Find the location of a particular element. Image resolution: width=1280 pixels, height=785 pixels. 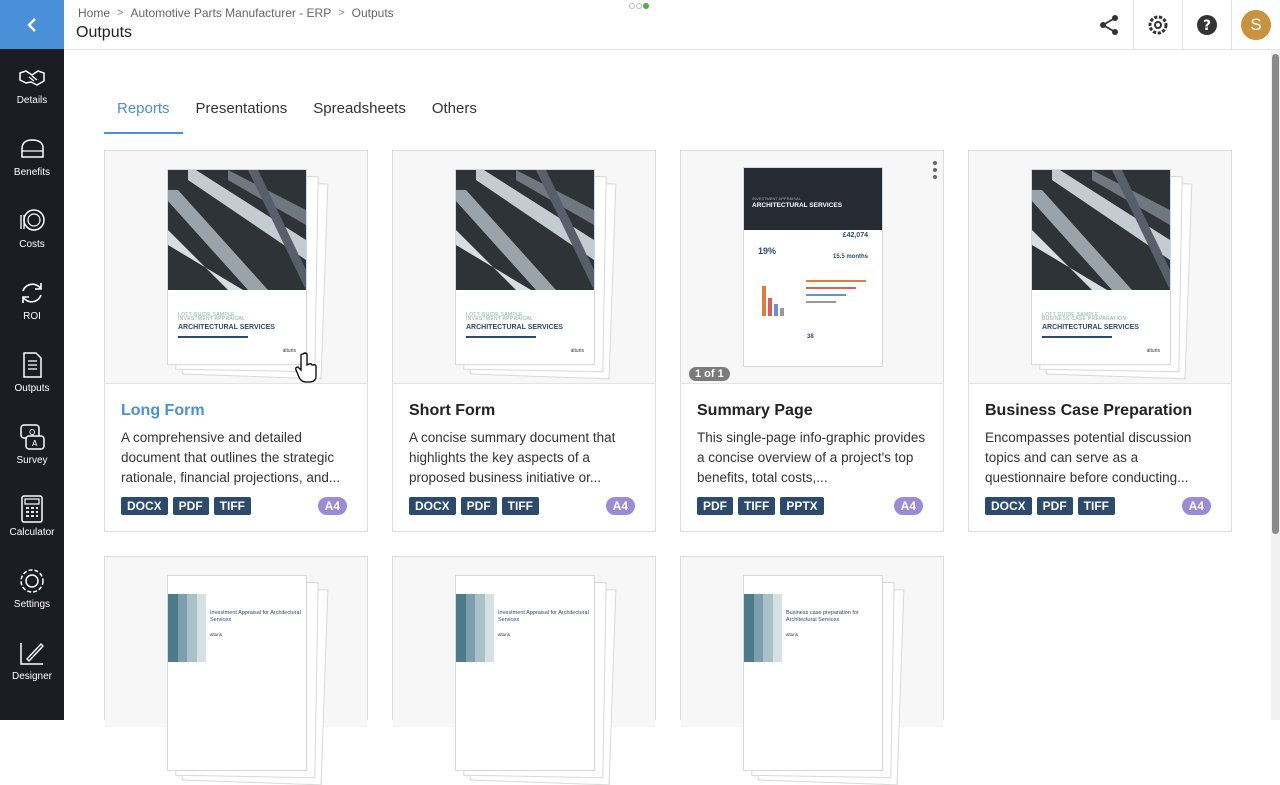

format-badges: PDF TIFF PPTX is located at coordinates (760, 506).